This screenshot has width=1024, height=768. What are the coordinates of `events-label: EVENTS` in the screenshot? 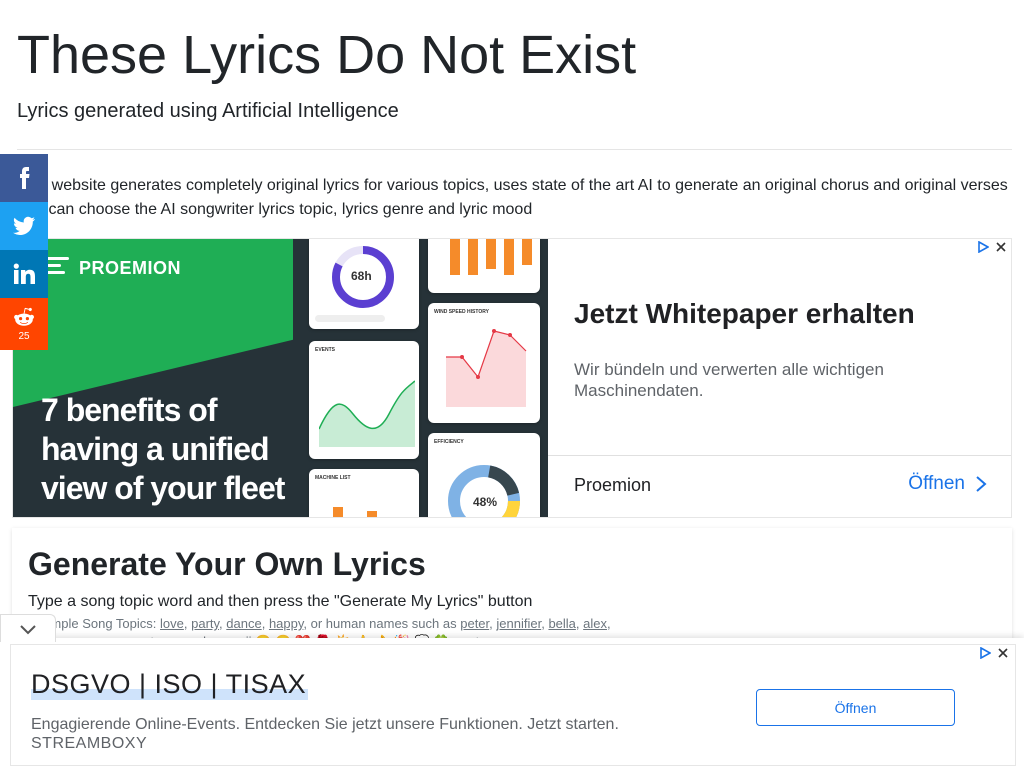 It's located at (325, 350).